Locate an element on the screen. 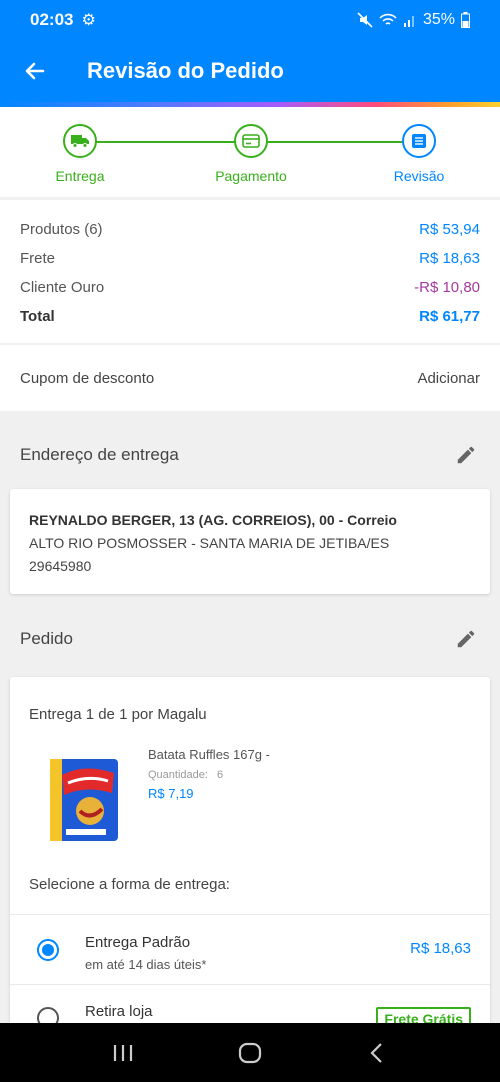 The height and width of the screenshot is (1082, 500). edit-address-button is located at coordinates (466, 455).